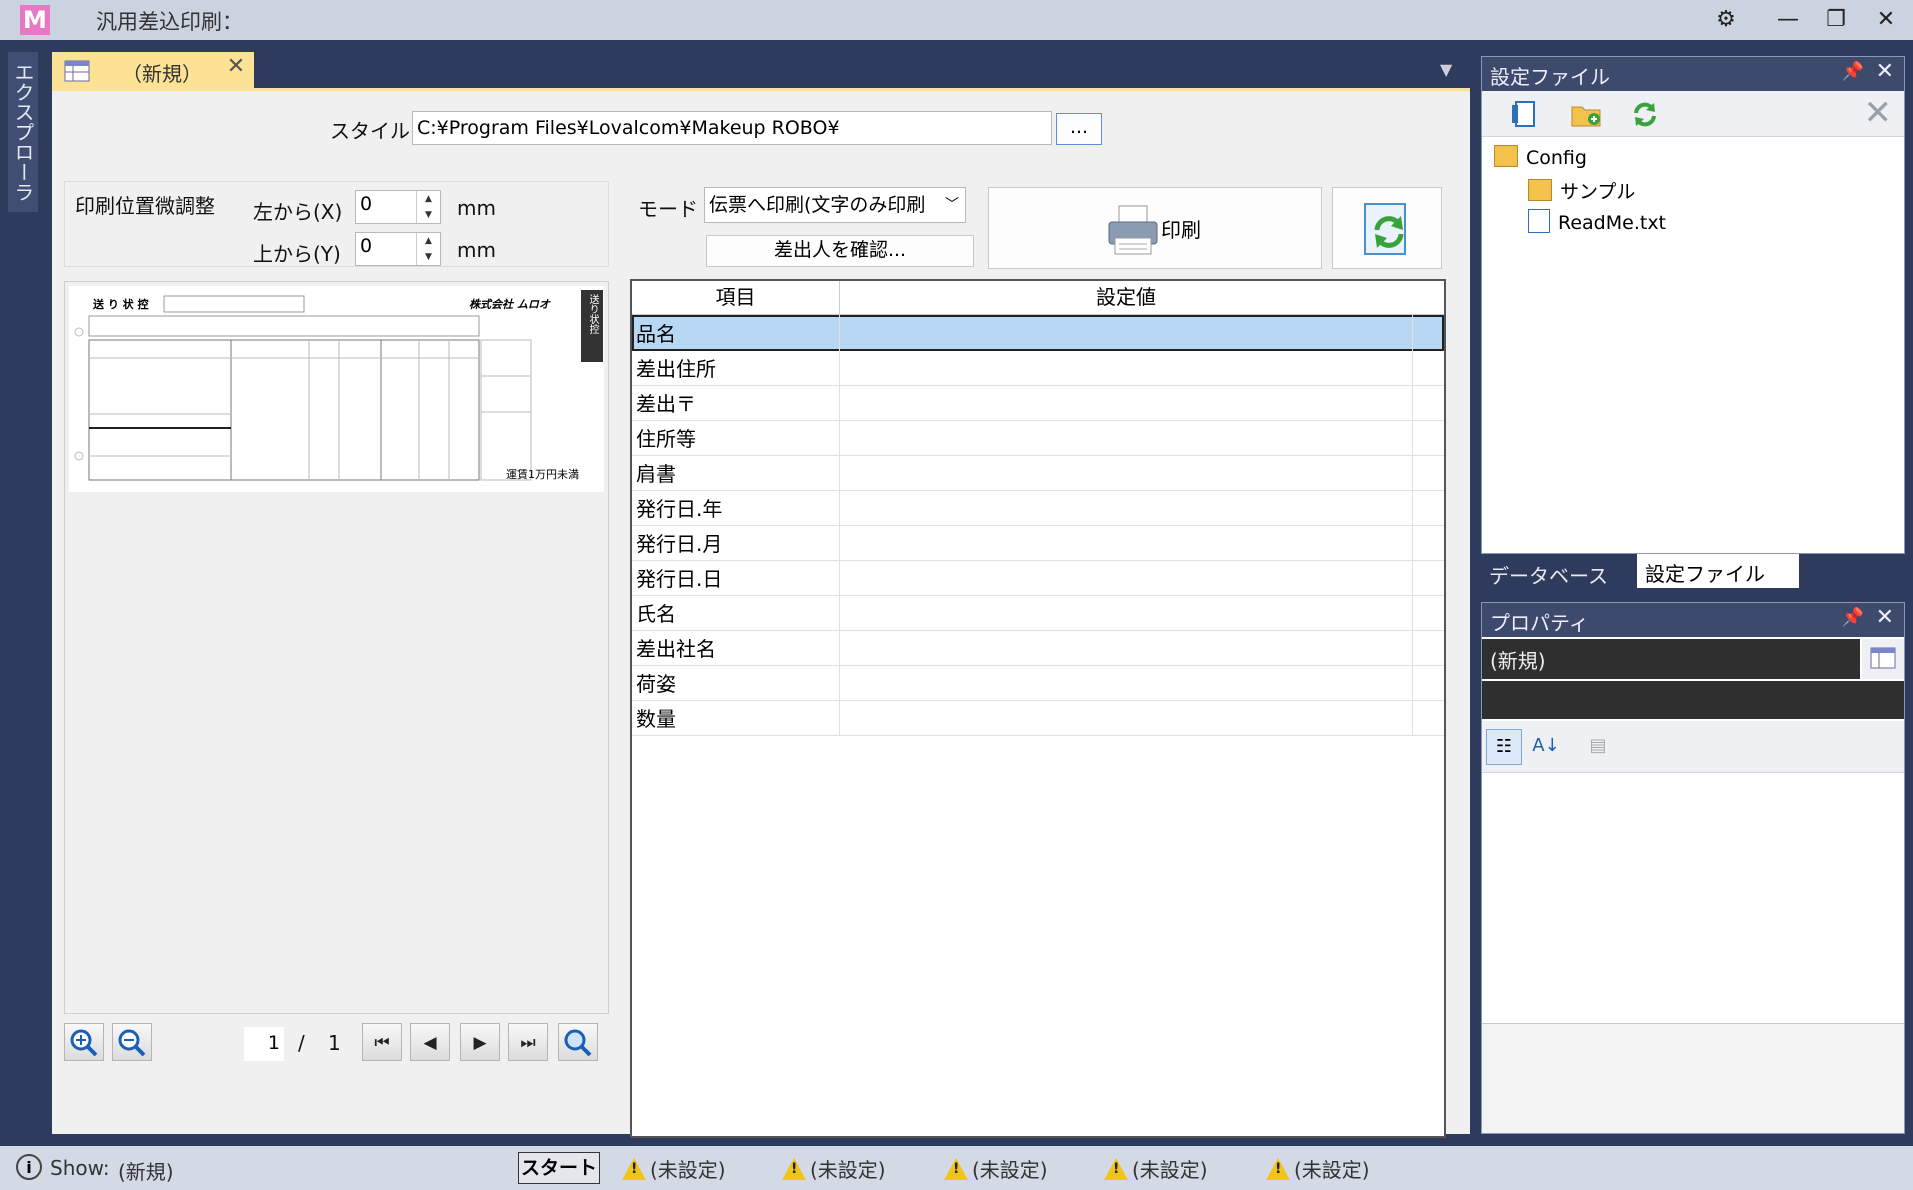  I want to click on warning-status-2: (未設定), so click(834, 1168).